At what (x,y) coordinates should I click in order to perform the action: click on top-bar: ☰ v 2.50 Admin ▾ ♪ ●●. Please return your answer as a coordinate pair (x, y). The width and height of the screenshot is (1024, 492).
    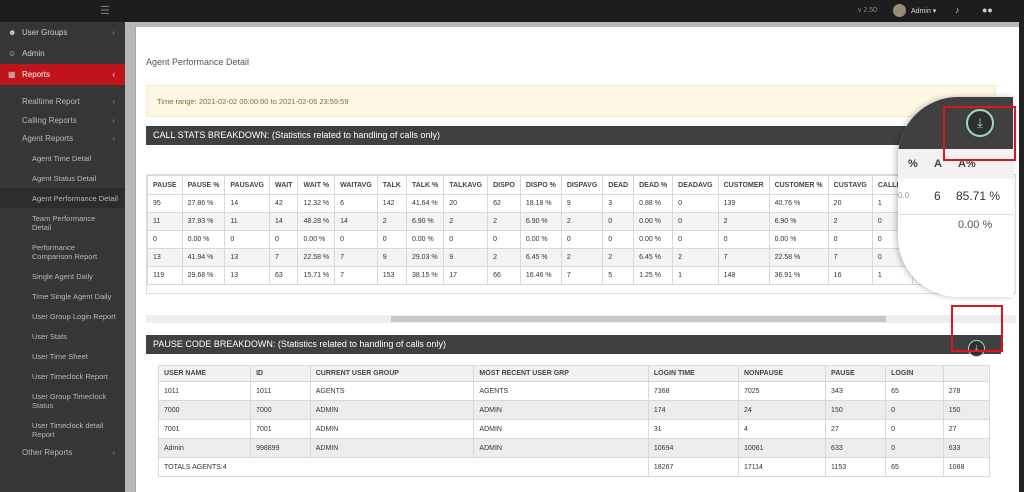
    Looking at the image, I should click on (512, 11).